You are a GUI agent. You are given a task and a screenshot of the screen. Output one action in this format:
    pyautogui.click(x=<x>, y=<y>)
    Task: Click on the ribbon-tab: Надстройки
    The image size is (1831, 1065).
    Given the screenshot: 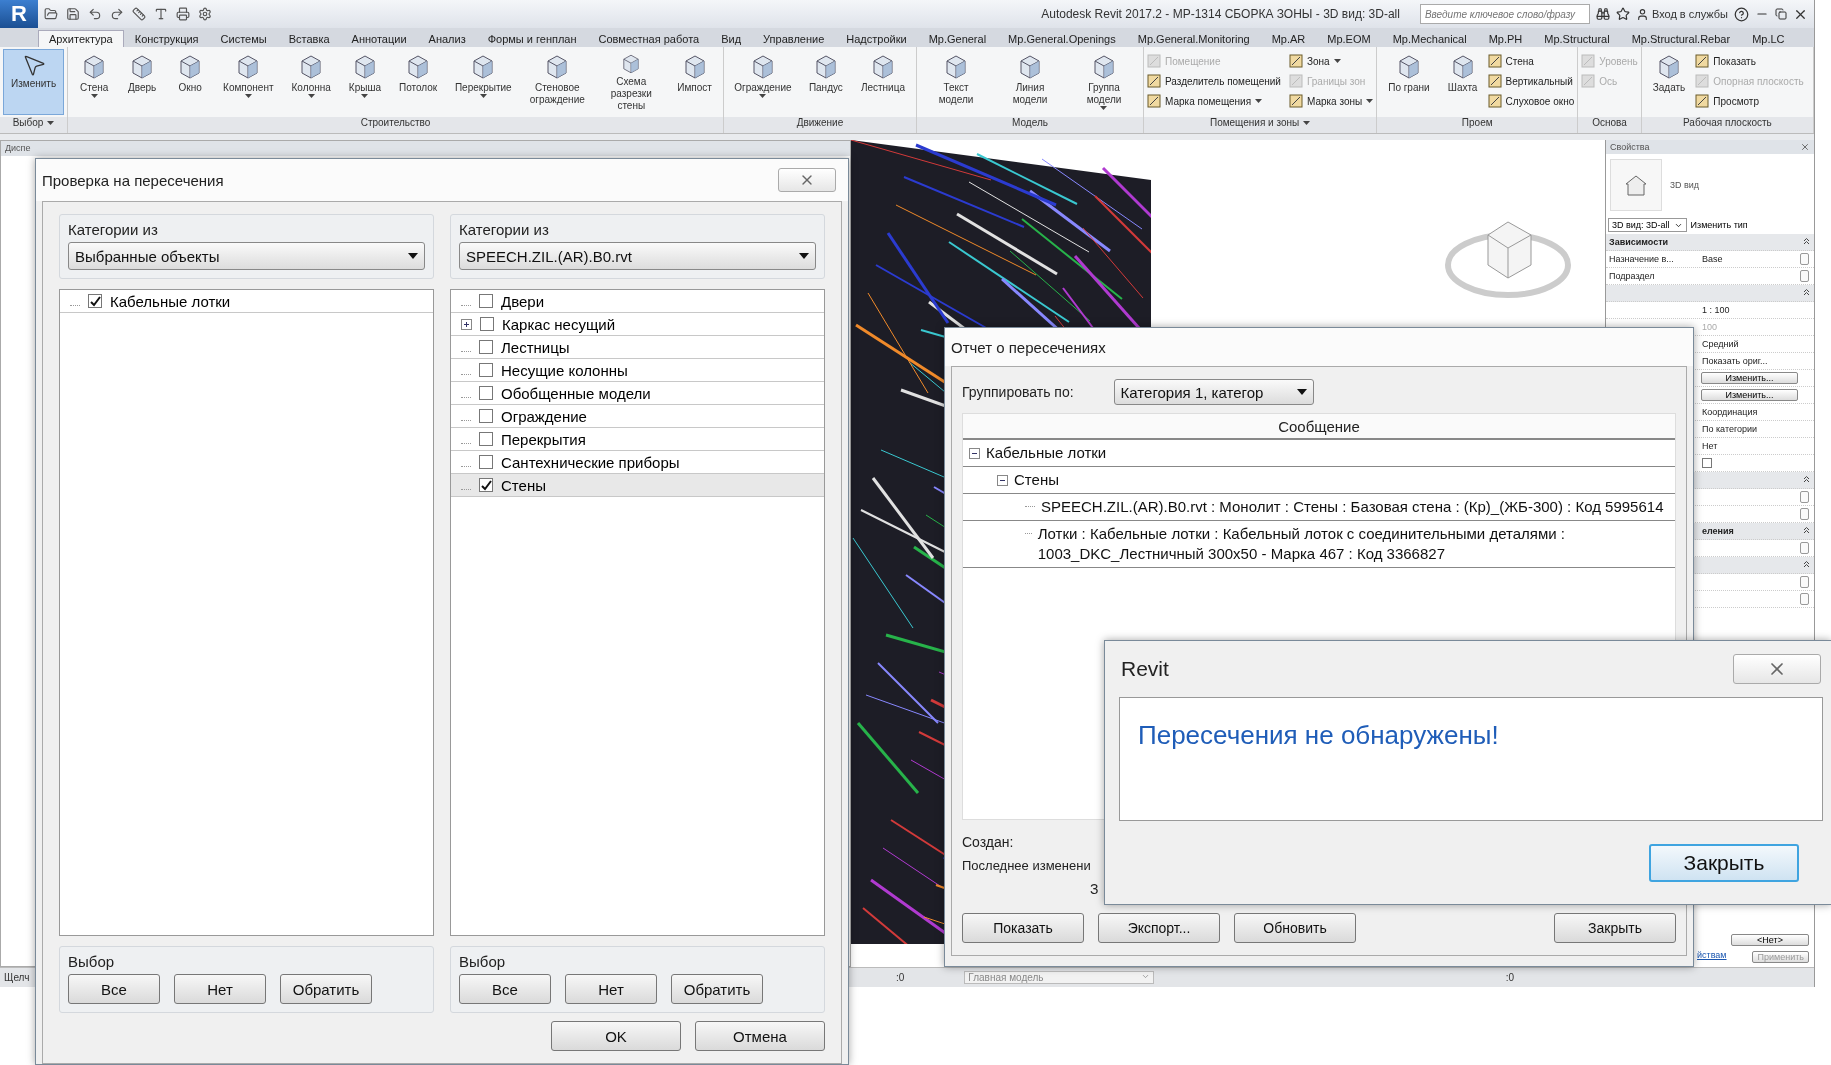 What is the action you would take?
    pyautogui.click(x=876, y=38)
    